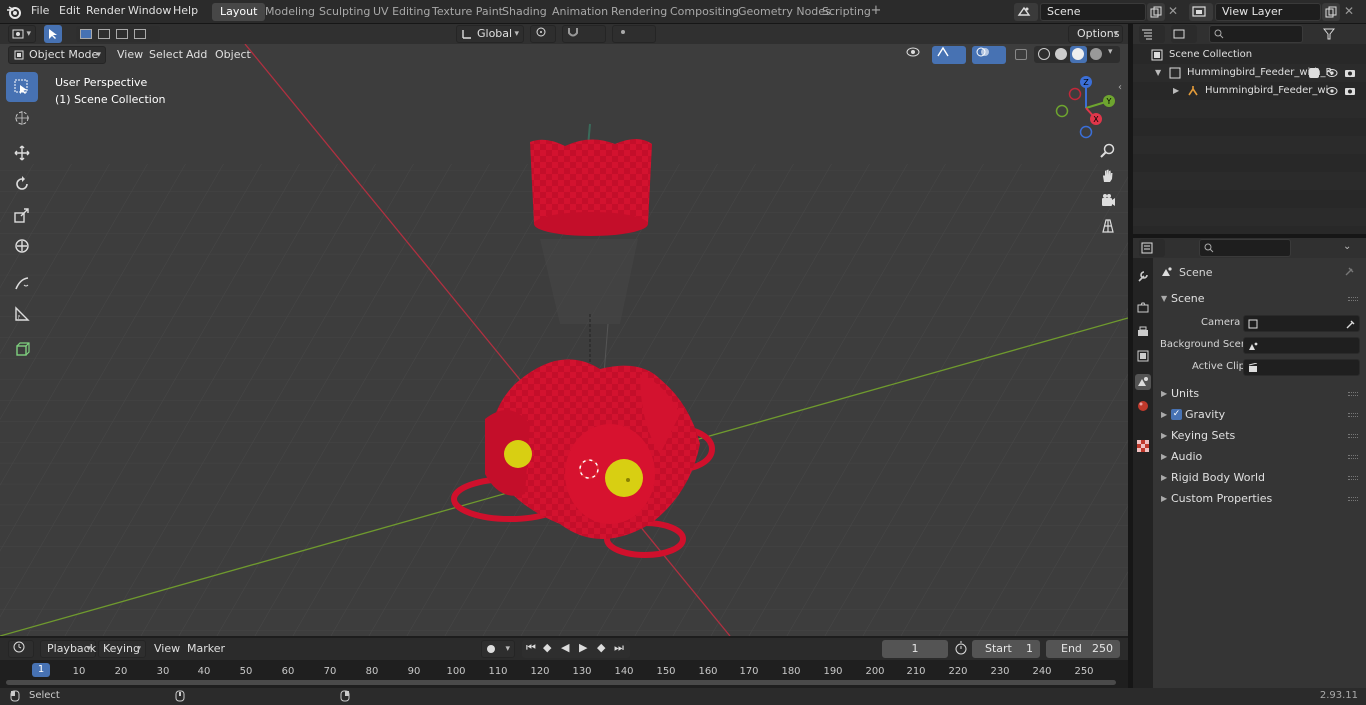 Image resolution: width=1366 pixels, height=705 pixels. What do you see at coordinates (22, 34) in the screenshot?
I see `editor-type-button: ▾` at bounding box center [22, 34].